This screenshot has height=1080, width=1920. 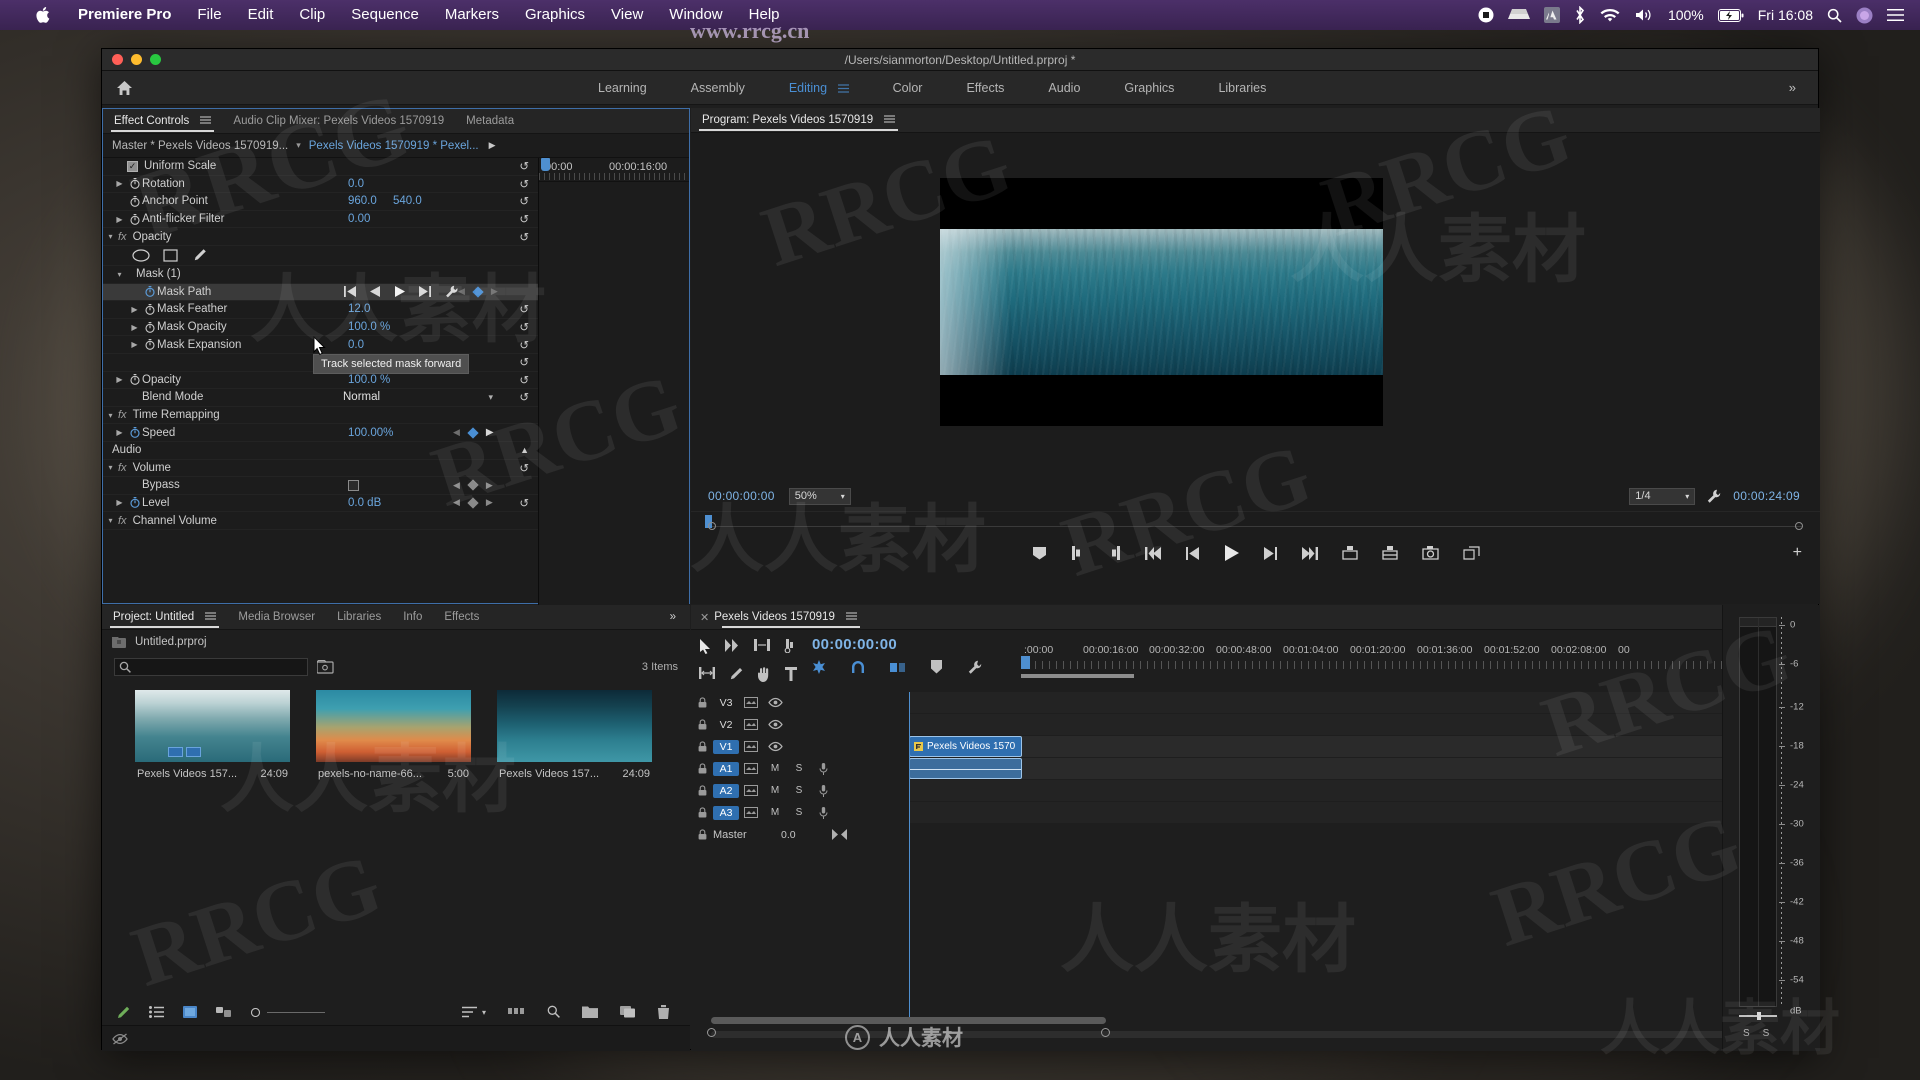 What do you see at coordinates (375, 292) in the screenshot?
I see `track-backward-icon` at bounding box center [375, 292].